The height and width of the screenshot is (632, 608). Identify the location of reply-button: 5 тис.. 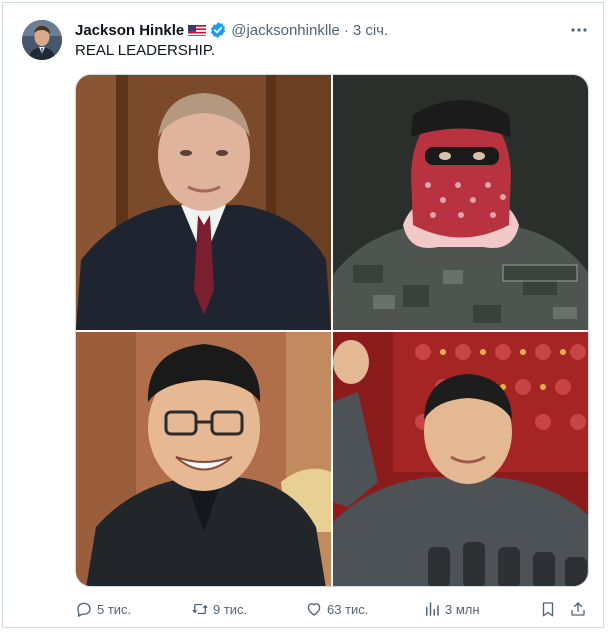
(103, 609).